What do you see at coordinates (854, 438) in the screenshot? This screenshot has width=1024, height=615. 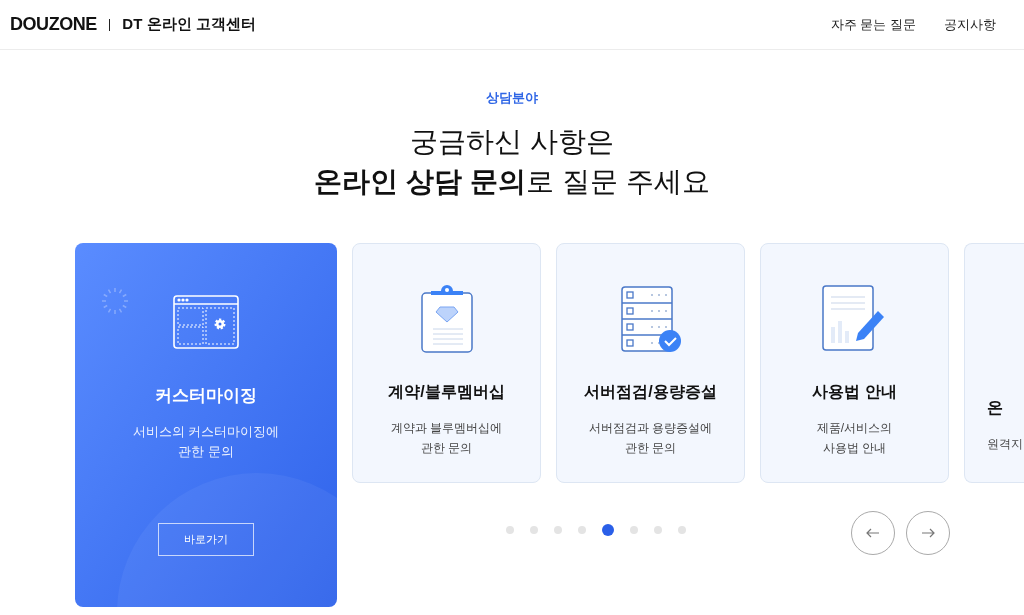 I see `card-description: 제품/서비스의 사용법 안내` at bounding box center [854, 438].